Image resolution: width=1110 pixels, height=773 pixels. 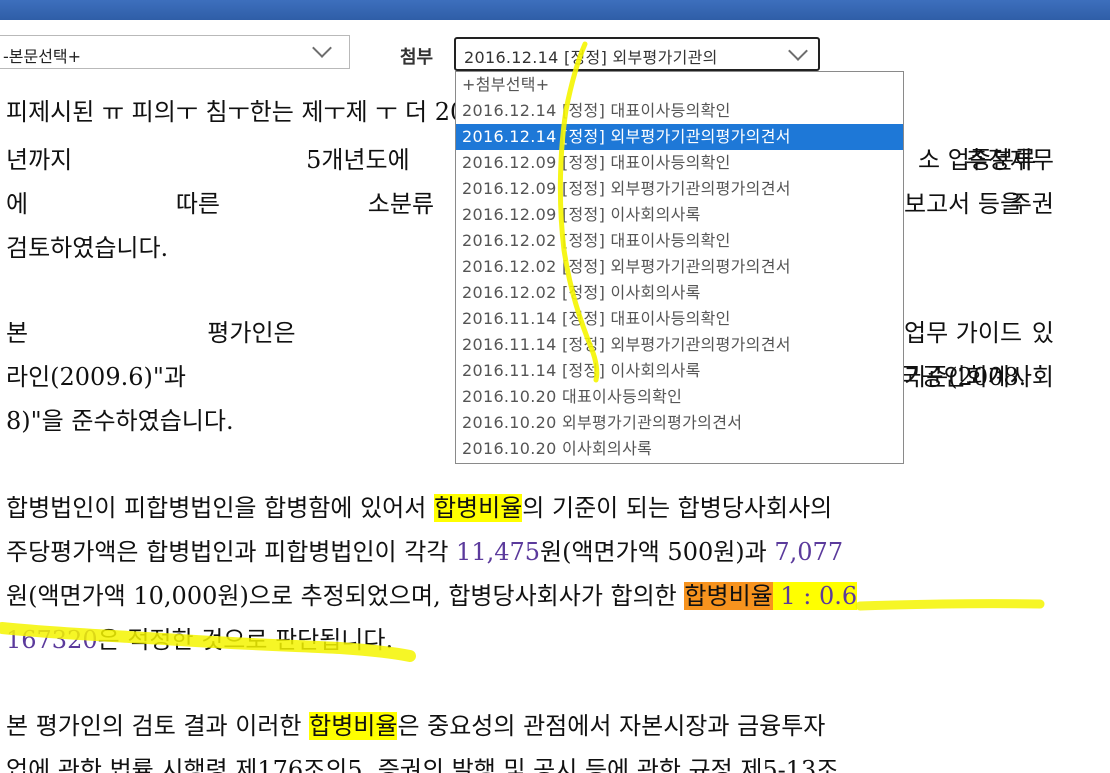 I want to click on attachment-option: 2016.12.14 [정정] 대표이사등의확인, so click(x=679, y=111).